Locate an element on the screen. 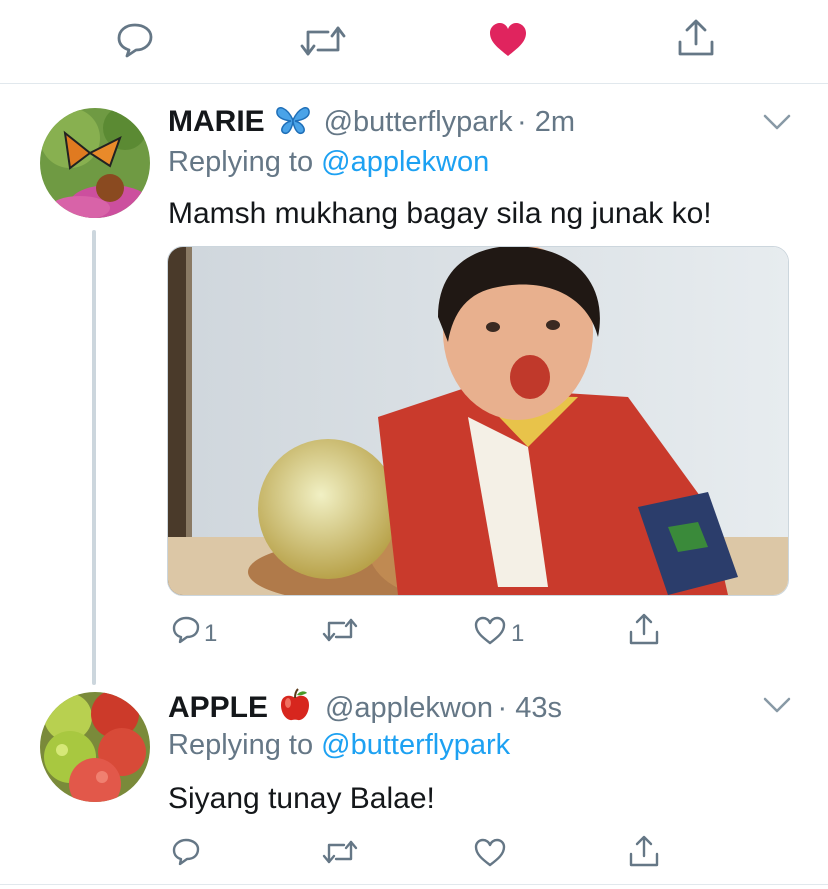 The width and height of the screenshot is (828, 889). tweet-header: MARIE @butterflypark · 2m is located at coordinates (371, 122).